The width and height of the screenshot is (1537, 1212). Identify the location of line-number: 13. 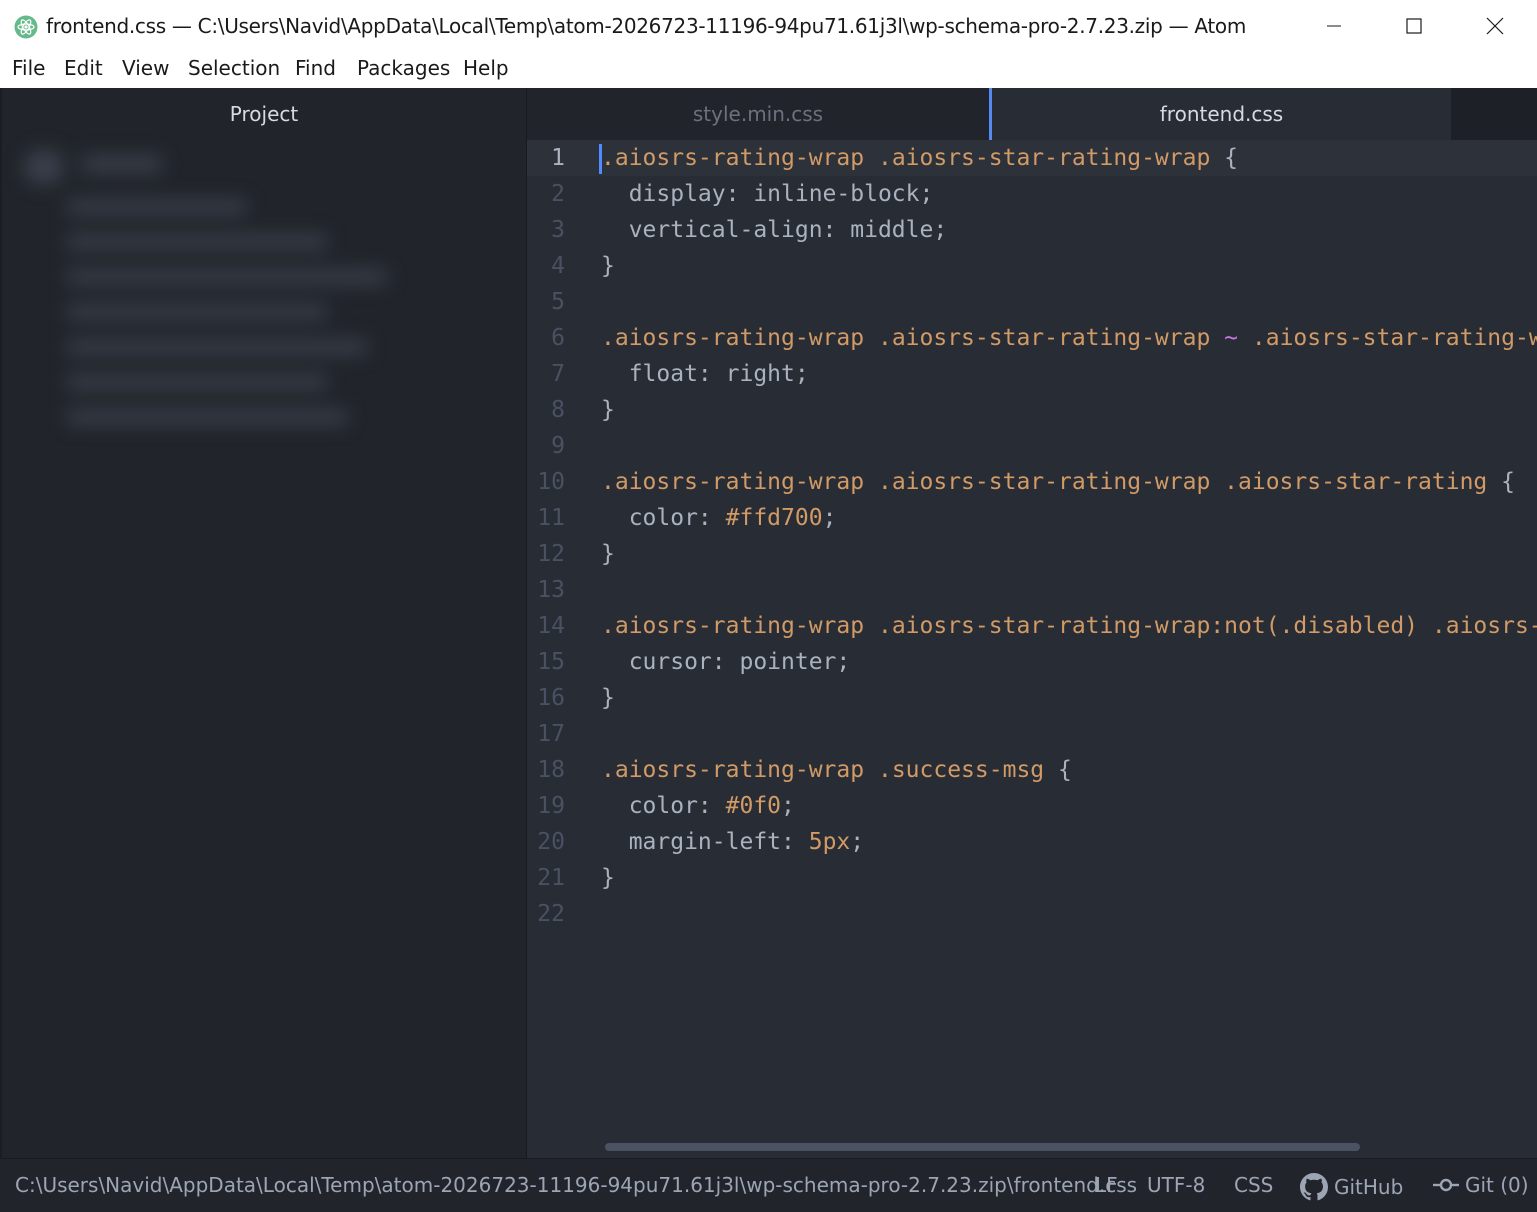
(551, 590).